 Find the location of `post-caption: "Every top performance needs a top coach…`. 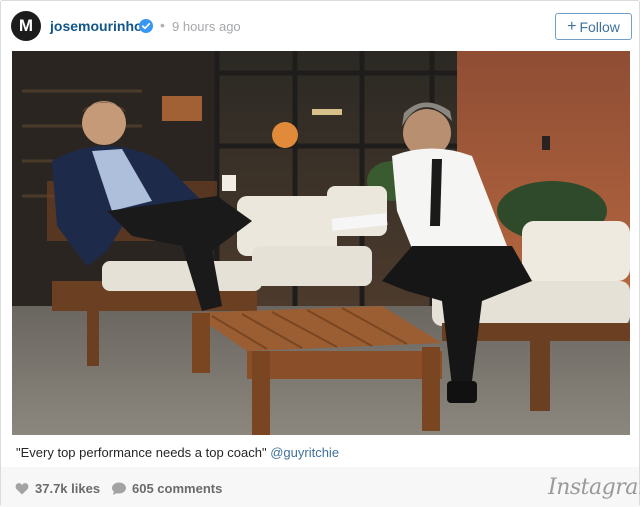

post-caption: "Every top performance needs a top coach… is located at coordinates (177, 452).